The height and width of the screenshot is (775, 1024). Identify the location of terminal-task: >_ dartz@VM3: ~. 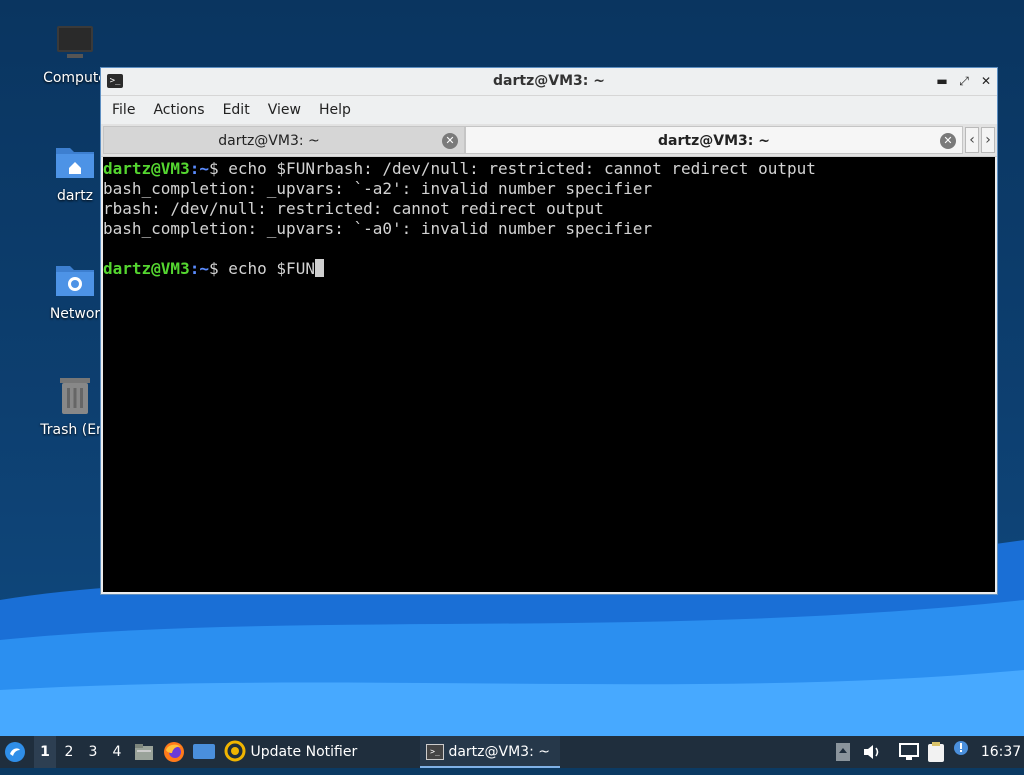
(490, 752).